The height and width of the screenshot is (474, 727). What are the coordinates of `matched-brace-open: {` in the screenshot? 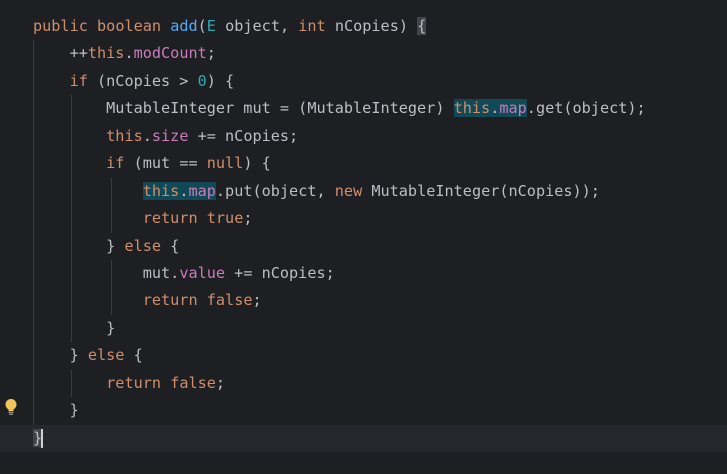 It's located at (422, 26).